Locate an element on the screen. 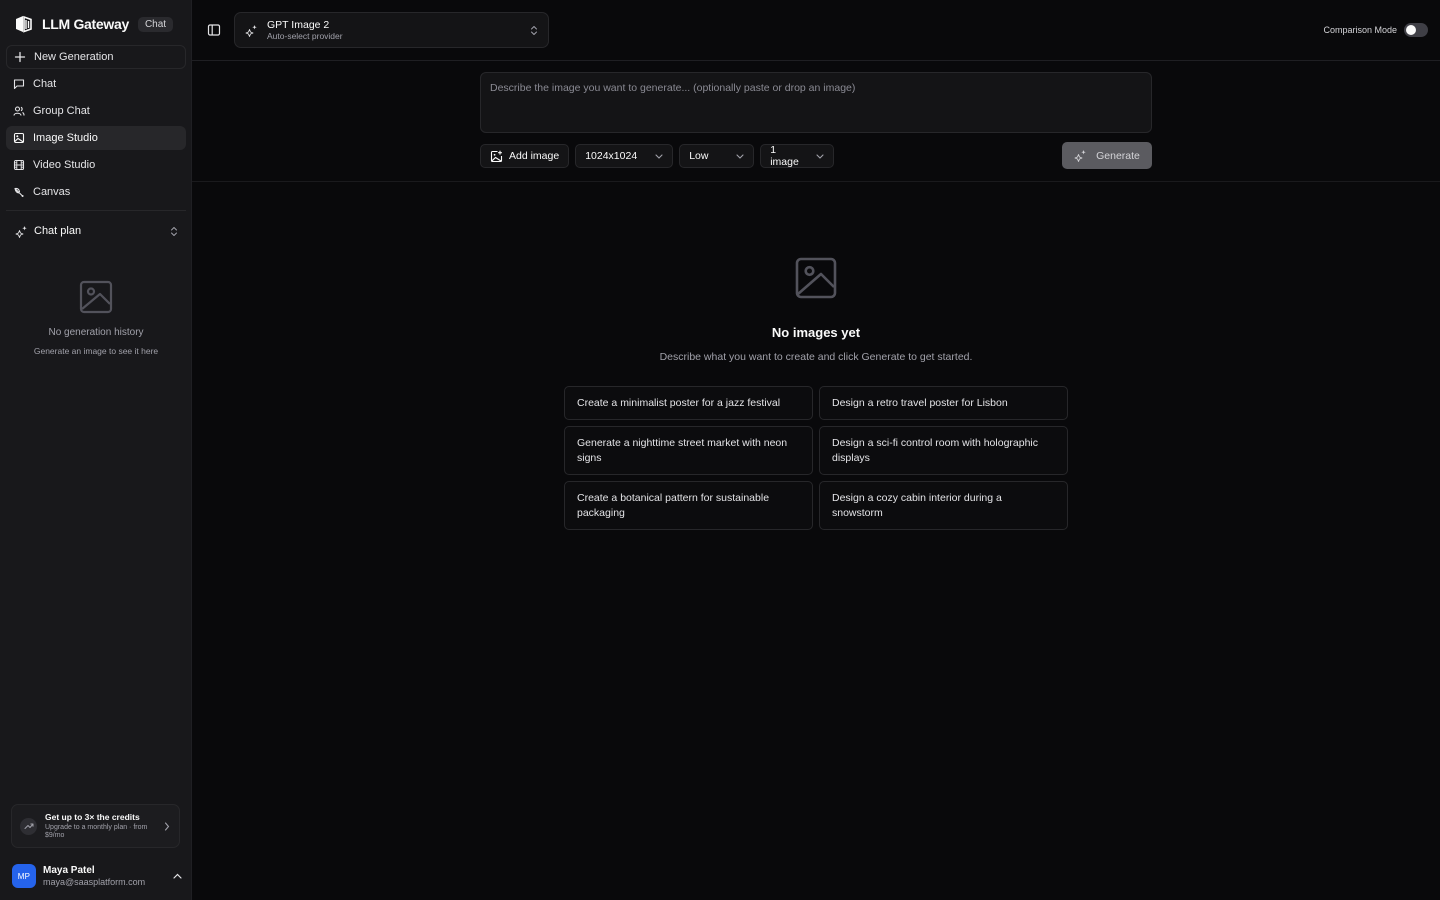 This screenshot has width=1440, height=900. brand-badge: Chat is located at coordinates (155, 24).